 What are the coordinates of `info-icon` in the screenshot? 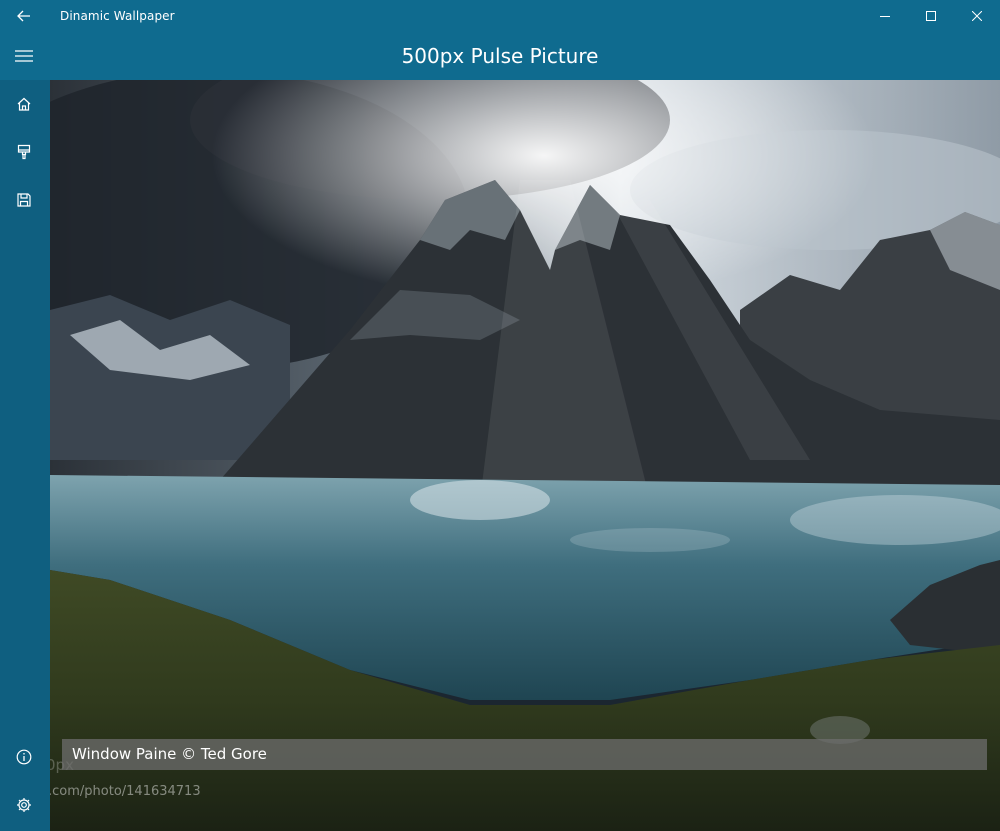 It's located at (24, 757).